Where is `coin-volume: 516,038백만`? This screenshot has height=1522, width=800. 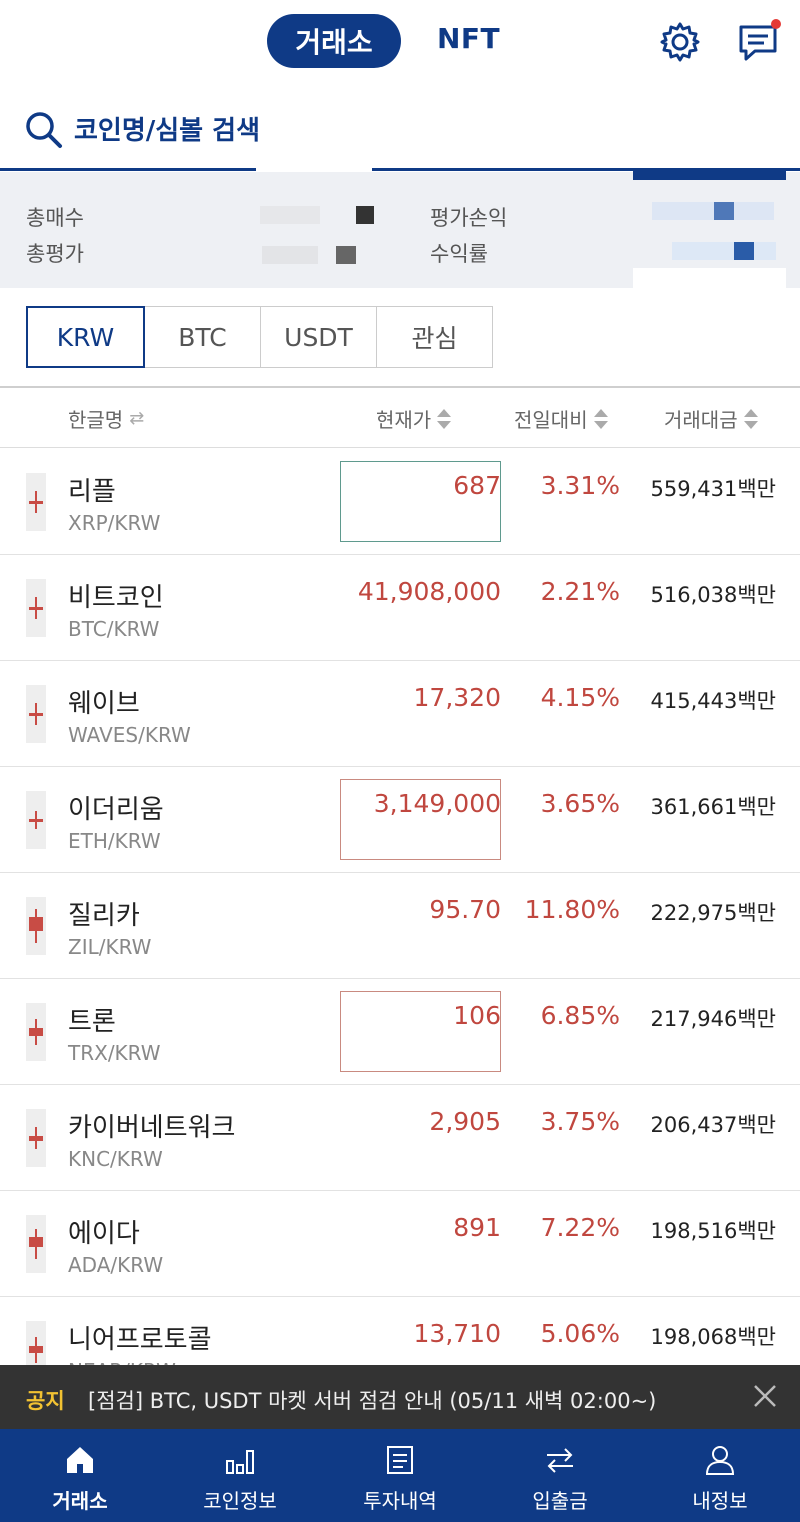 coin-volume: 516,038백만 is located at coordinates (713, 595).